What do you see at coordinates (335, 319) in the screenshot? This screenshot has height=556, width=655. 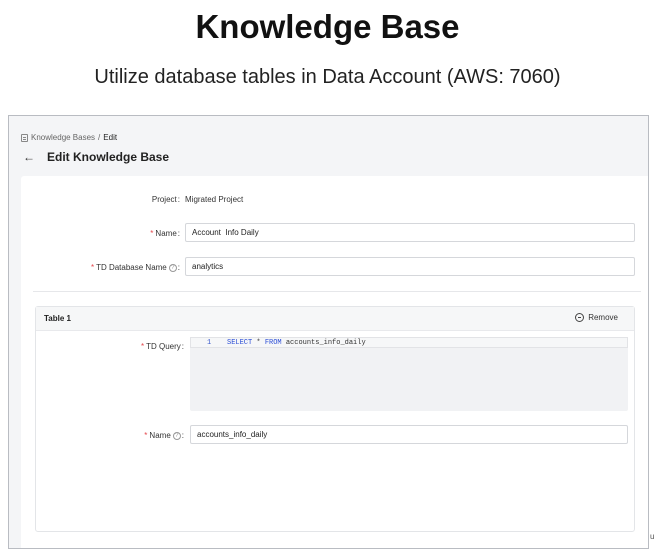 I see `table-section-header: Table 1 Remove` at bounding box center [335, 319].